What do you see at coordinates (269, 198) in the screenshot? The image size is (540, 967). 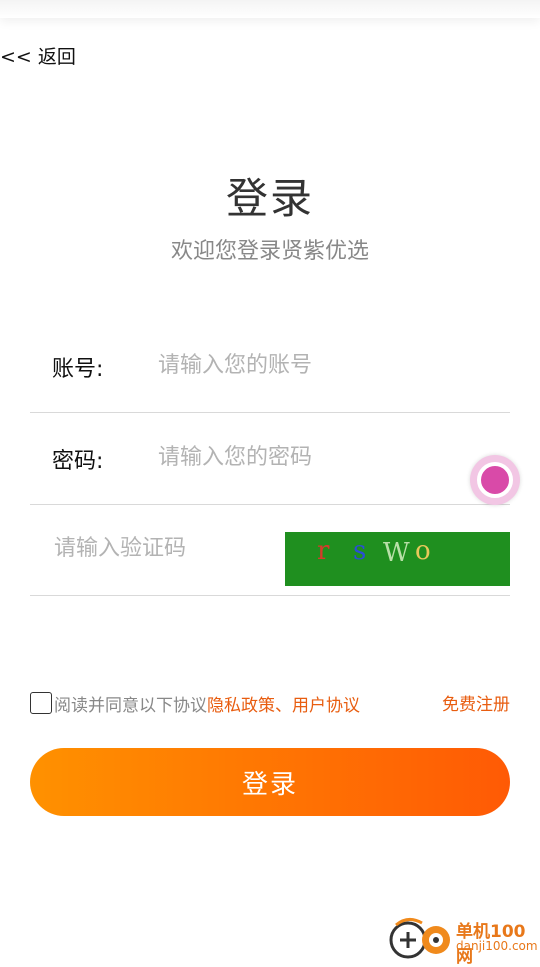 I see `page-title: 登录` at bounding box center [269, 198].